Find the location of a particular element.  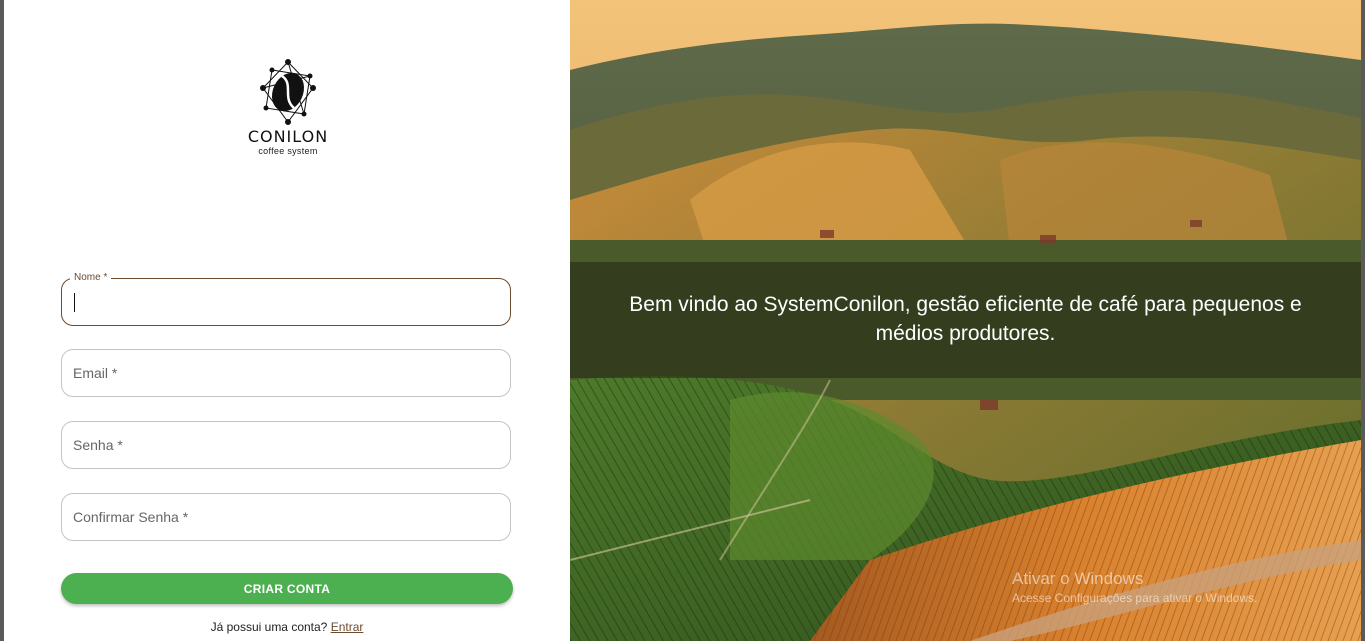

confirm-password-field: Confirmar Senha * is located at coordinates (286, 517).